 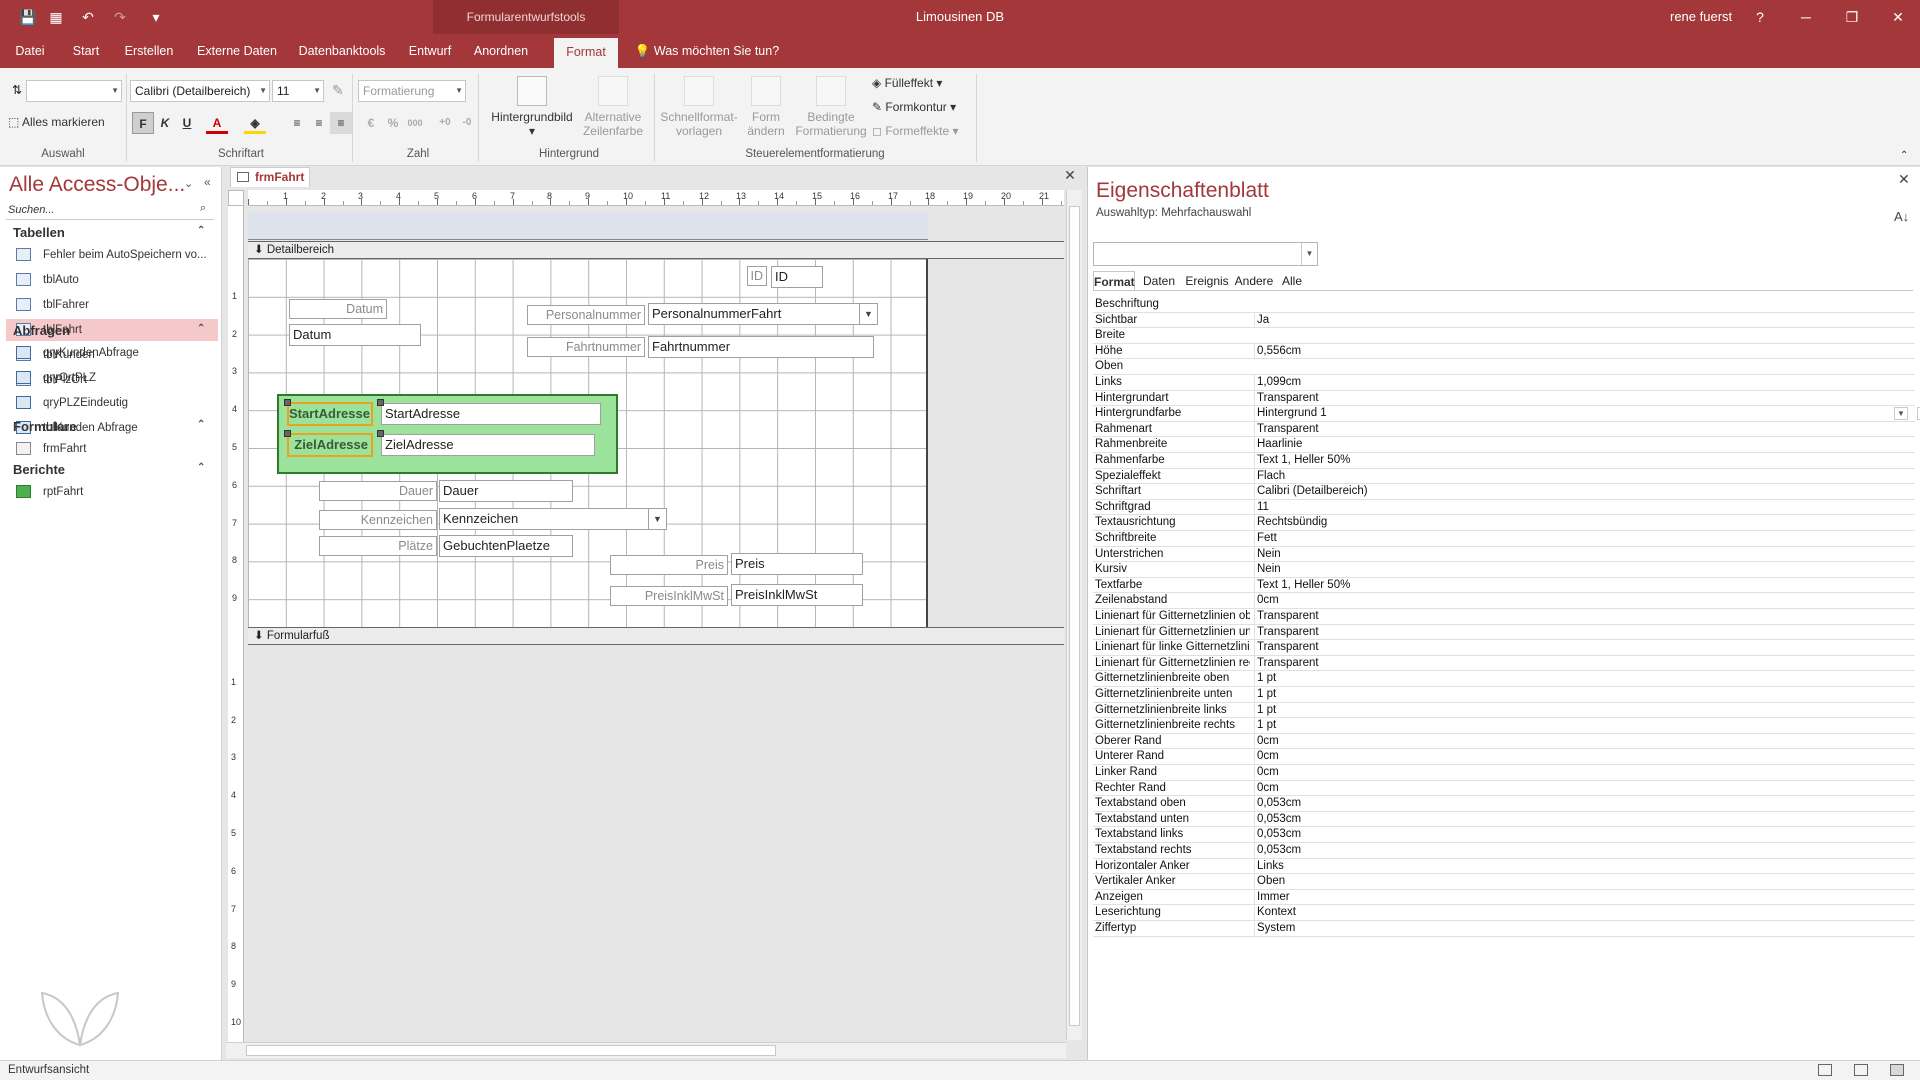 I want to click on shape-fill-button: ◈ Fülleffekt ▾, so click(x=907, y=83).